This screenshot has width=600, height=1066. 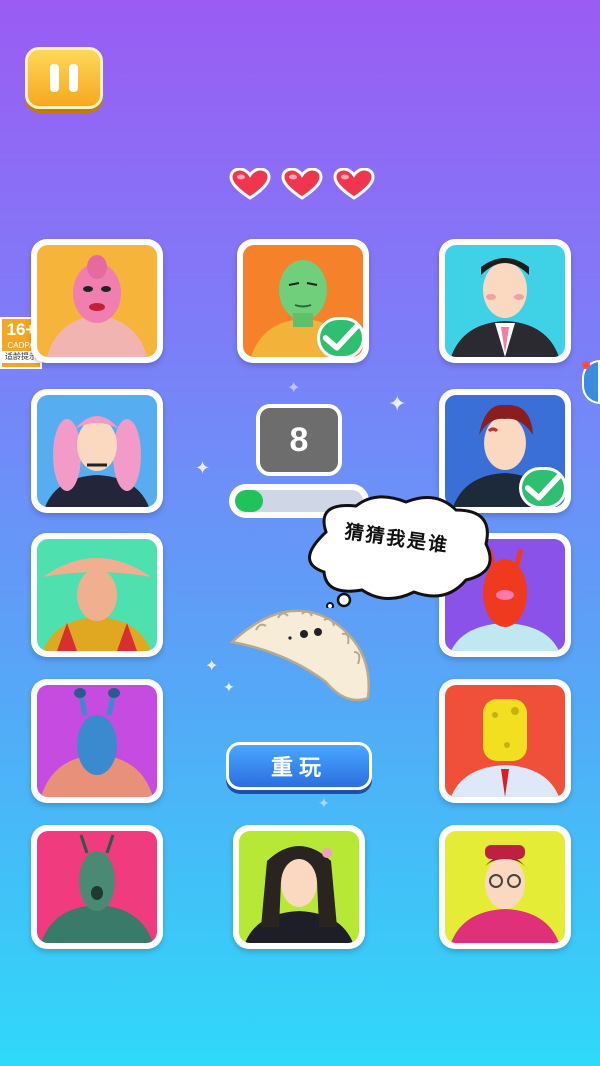 I want to click on character-card-long-hair-man, so click(x=299, y=887).